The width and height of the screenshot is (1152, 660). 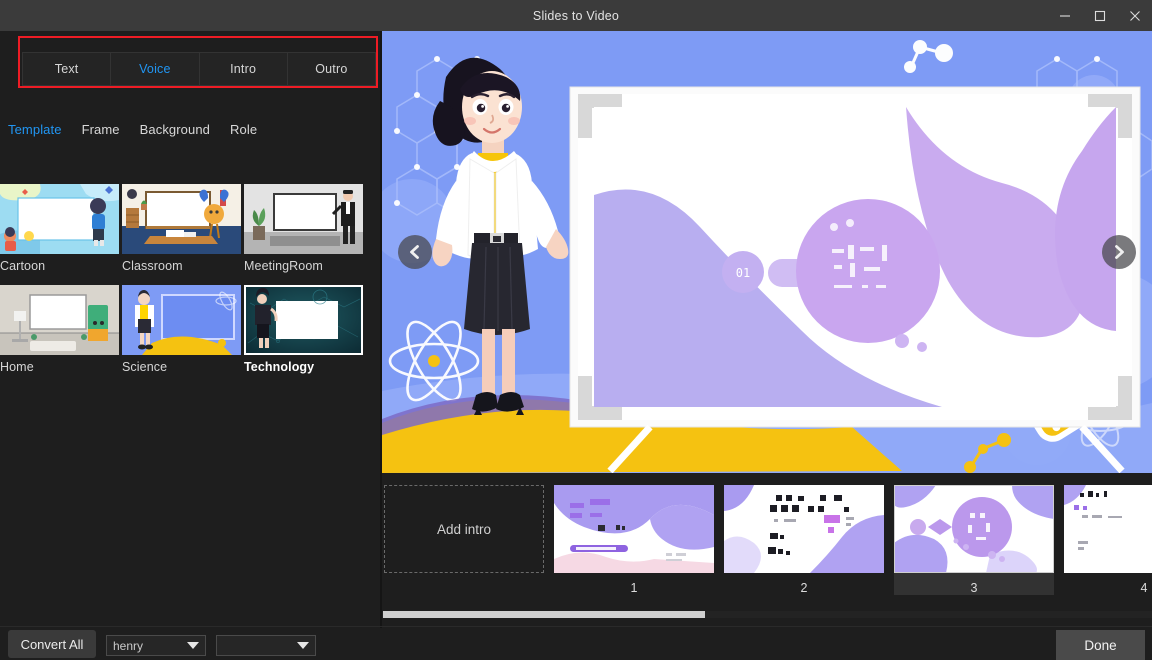 I want to click on subtab-template-label: Template, so click(x=35, y=129).